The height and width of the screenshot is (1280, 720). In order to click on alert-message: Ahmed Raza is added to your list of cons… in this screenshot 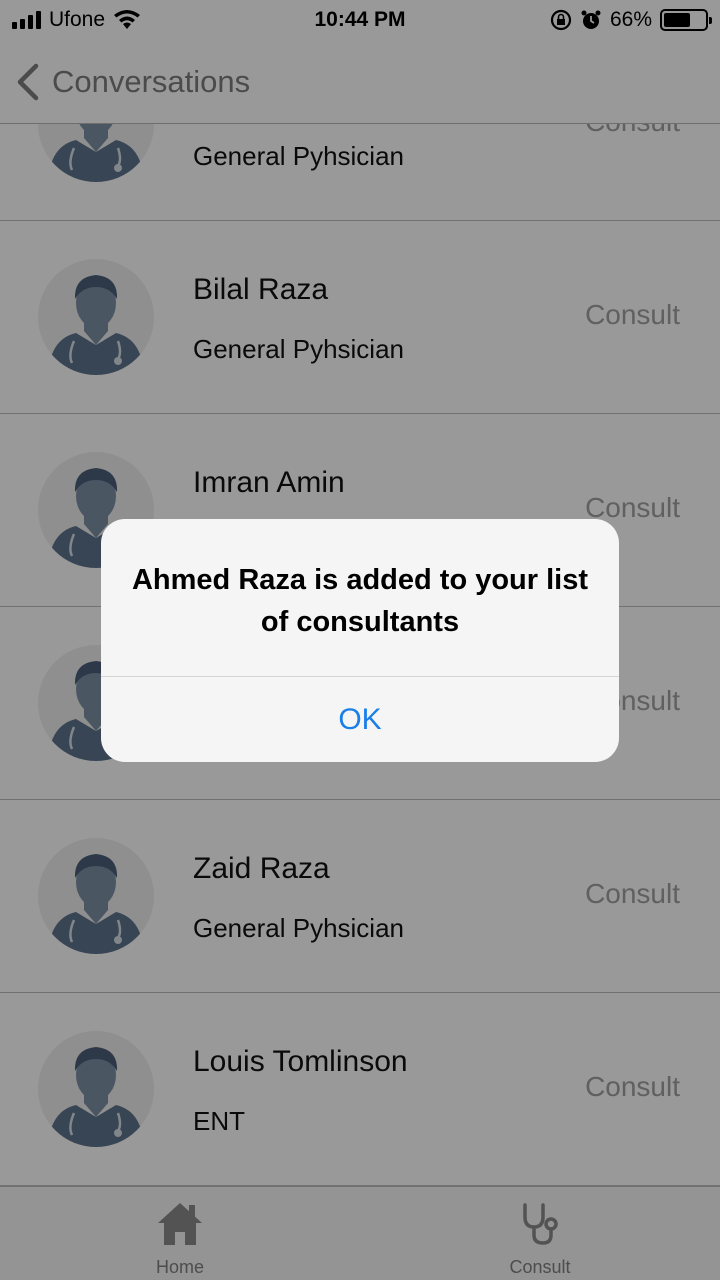, I will do `click(360, 601)`.